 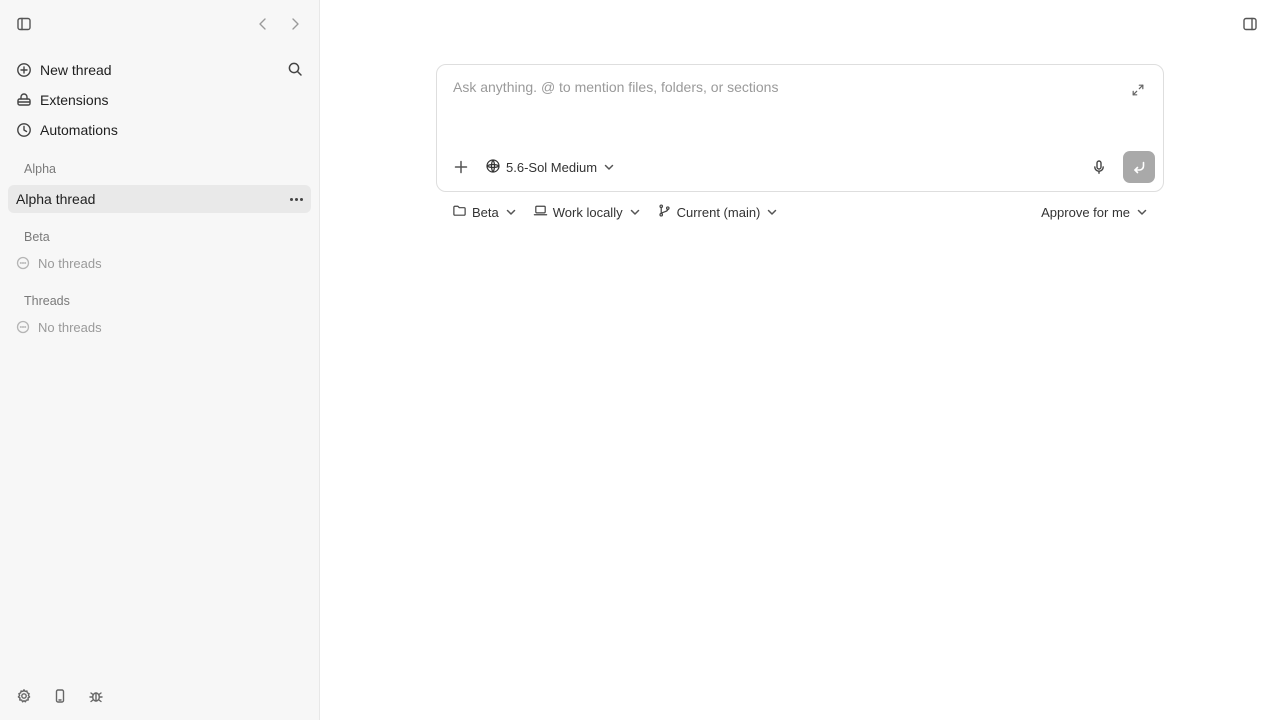 I want to click on plus-icon, so click(x=461, y=167).